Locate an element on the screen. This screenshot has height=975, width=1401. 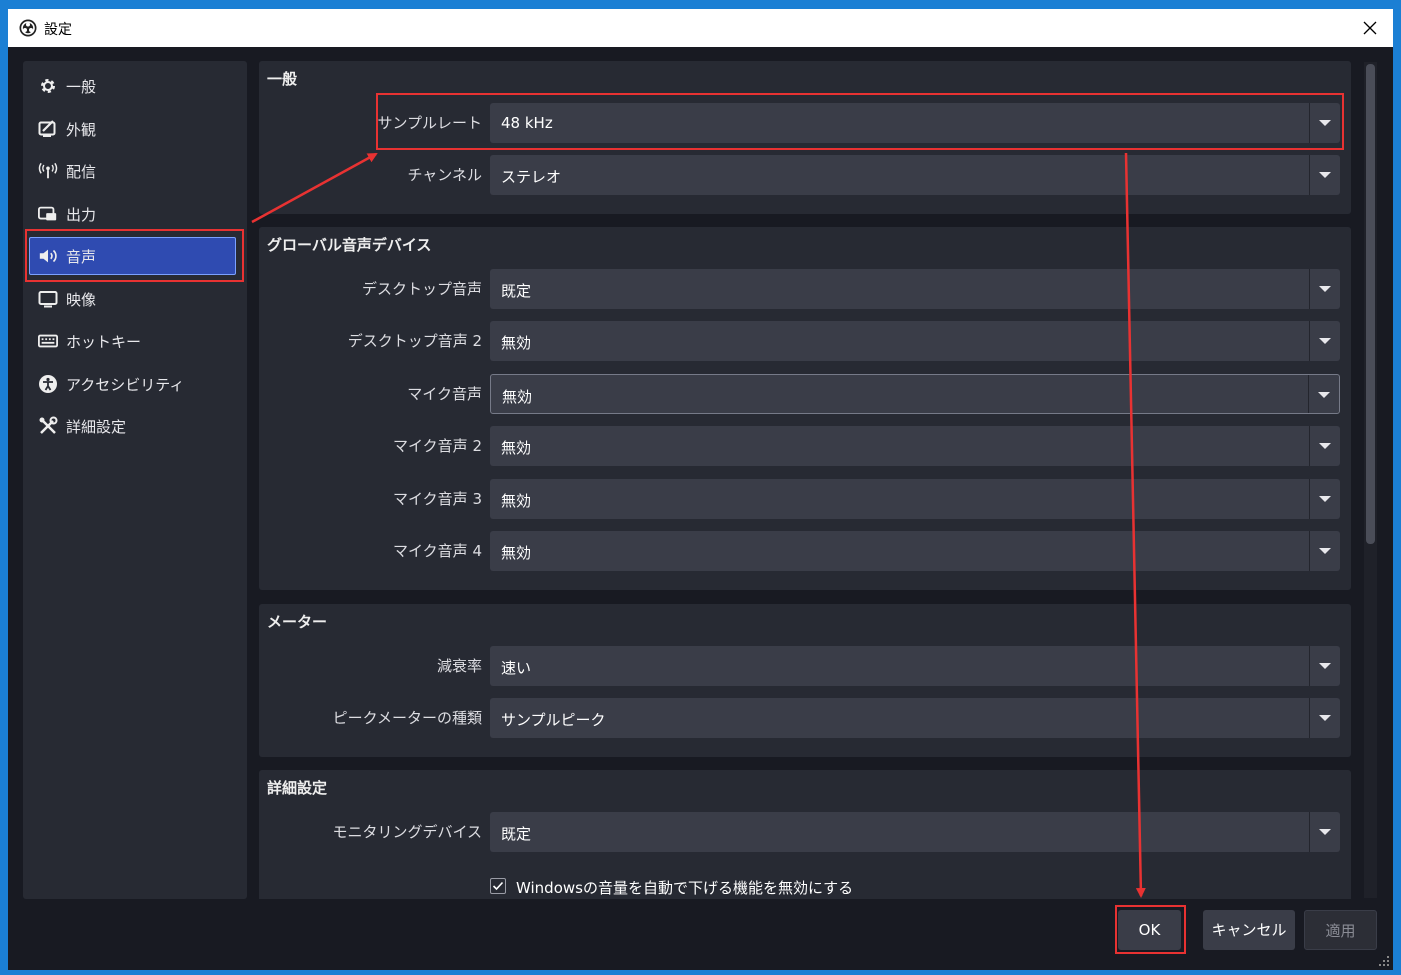
monitoring-device-value: 既定 is located at coordinates (516, 834).